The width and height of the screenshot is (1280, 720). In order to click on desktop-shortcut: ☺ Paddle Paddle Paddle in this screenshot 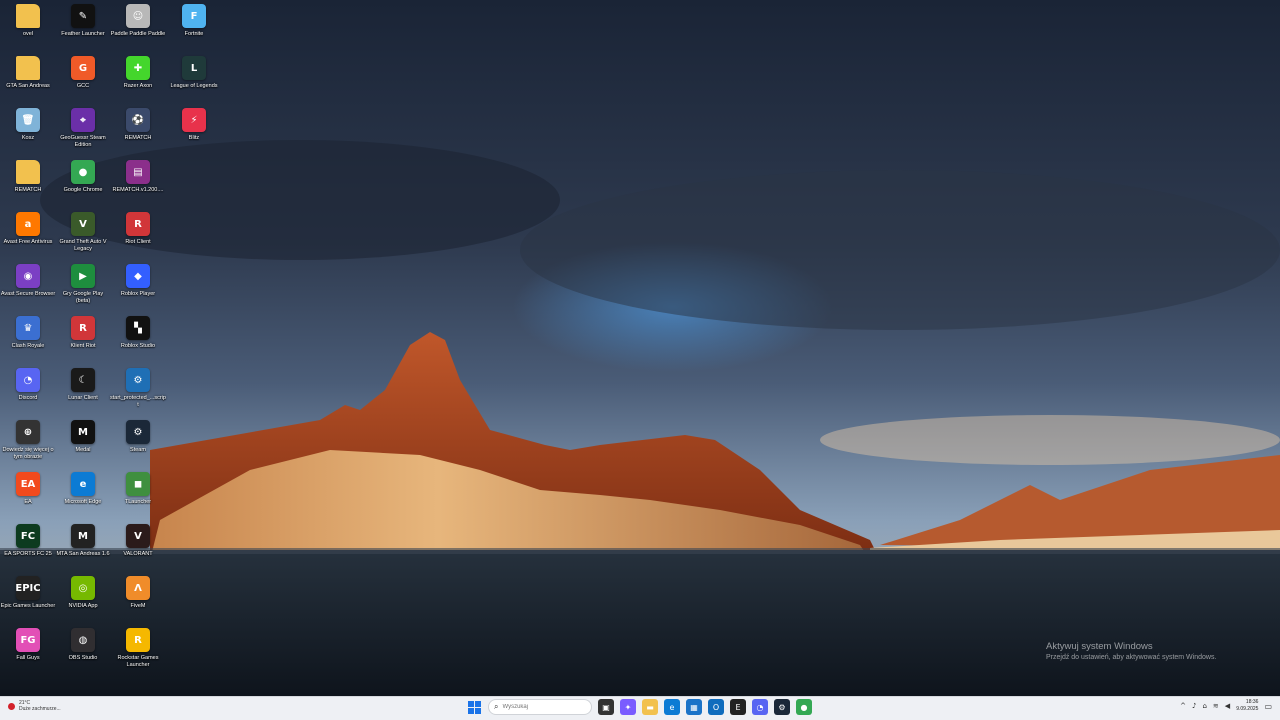, I will do `click(138, 29)`.